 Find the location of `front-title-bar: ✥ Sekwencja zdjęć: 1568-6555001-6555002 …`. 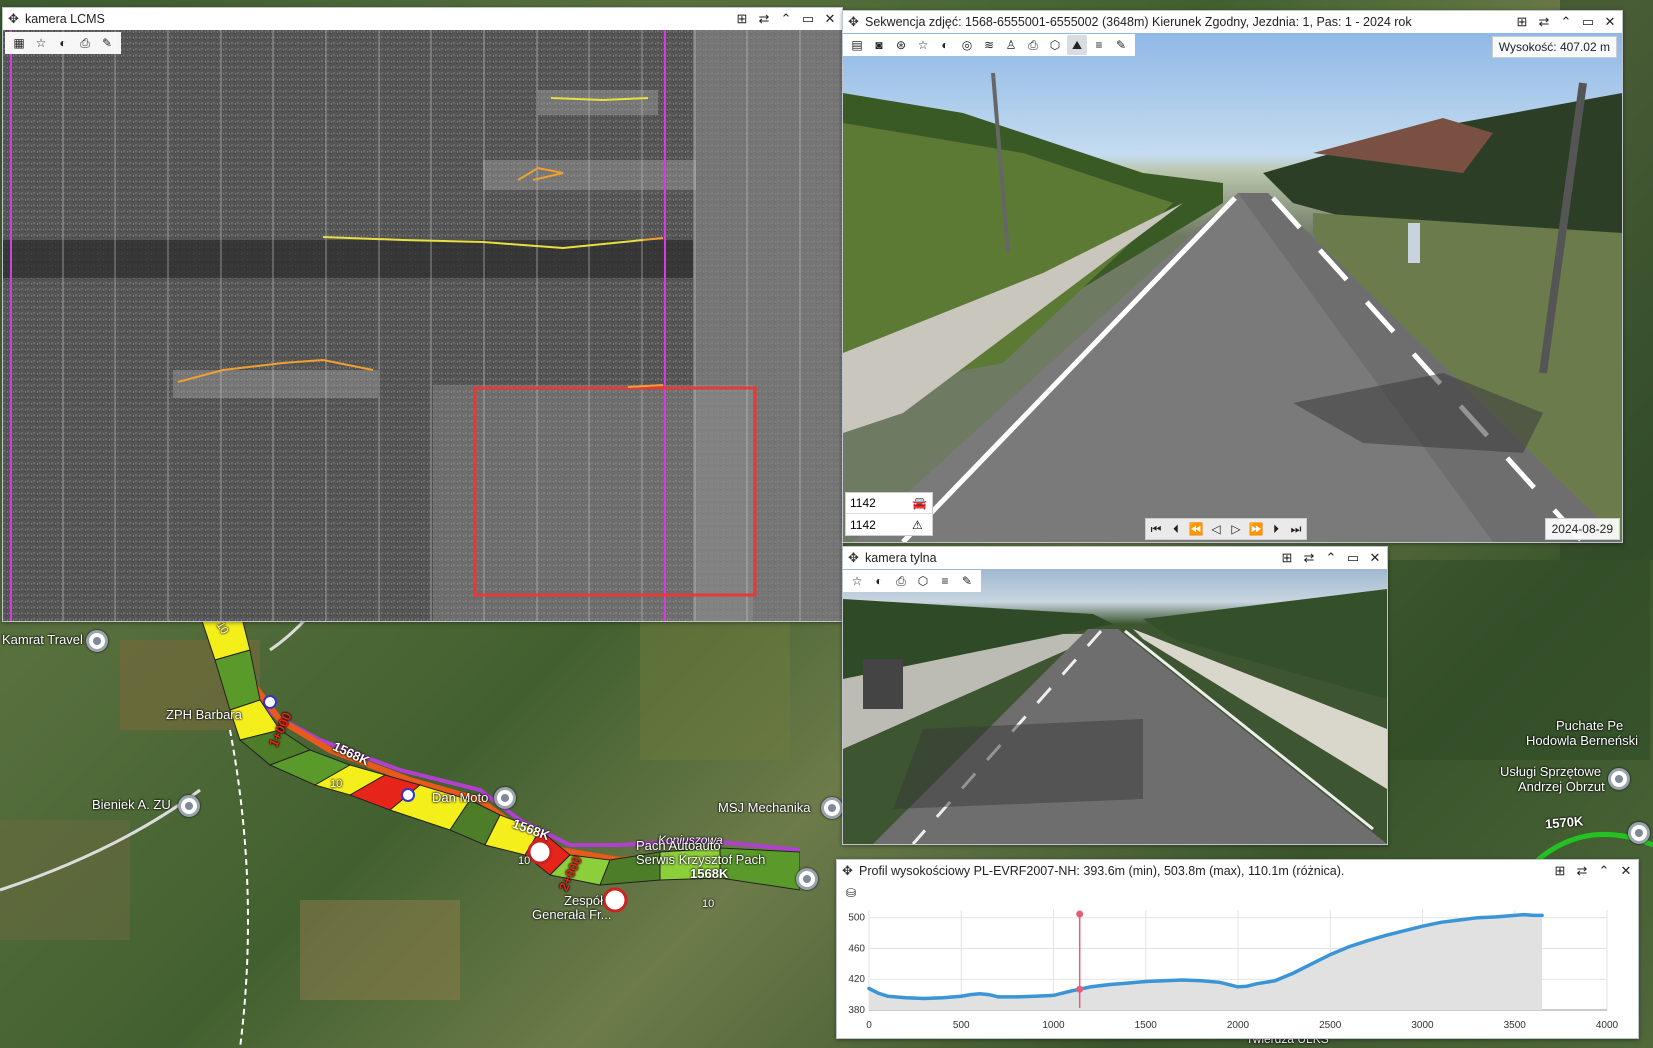

front-title-bar: ✥ Sekwencja zdjęć: 1568-6555001-6555002 … is located at coordinates (1232, 22).